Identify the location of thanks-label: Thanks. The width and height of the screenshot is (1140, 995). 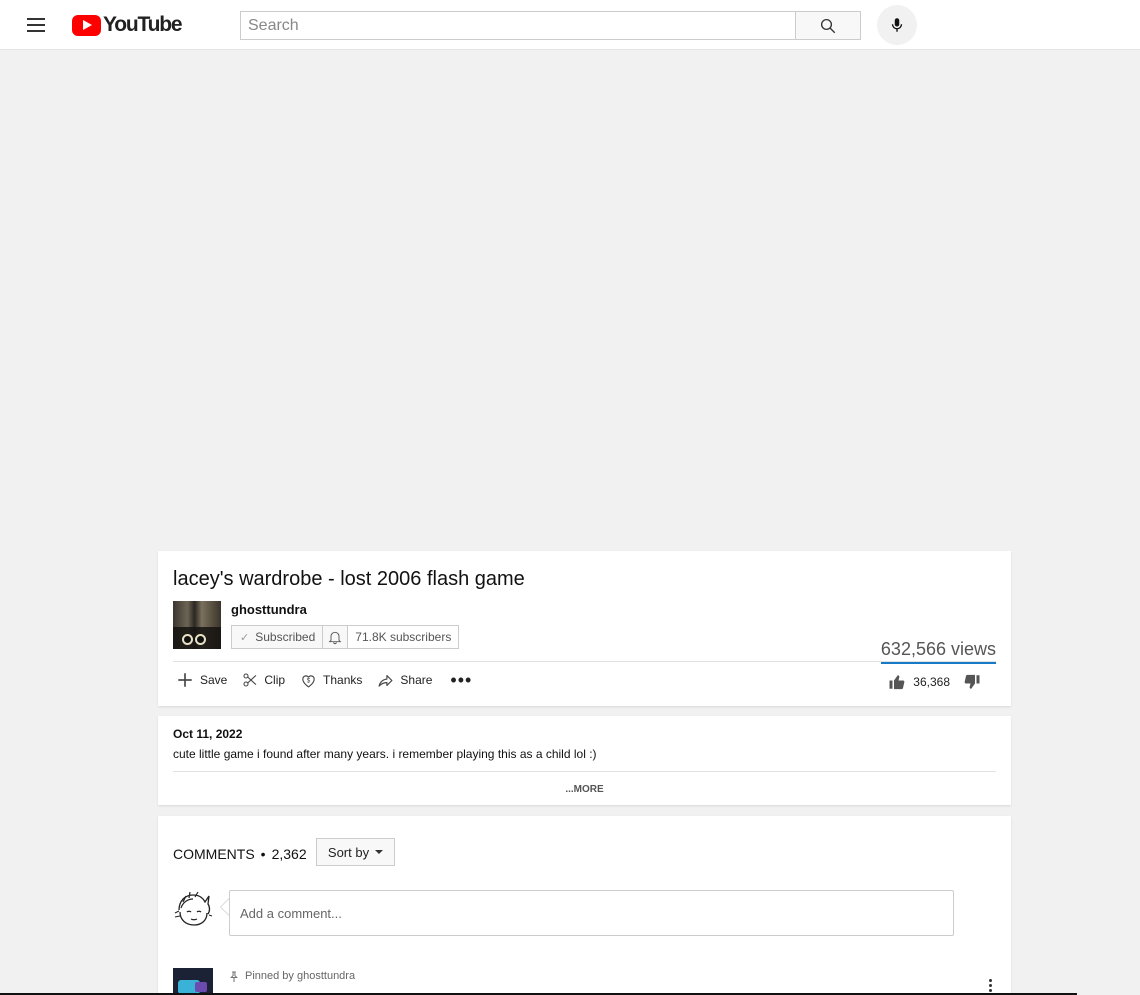
(343, 680).